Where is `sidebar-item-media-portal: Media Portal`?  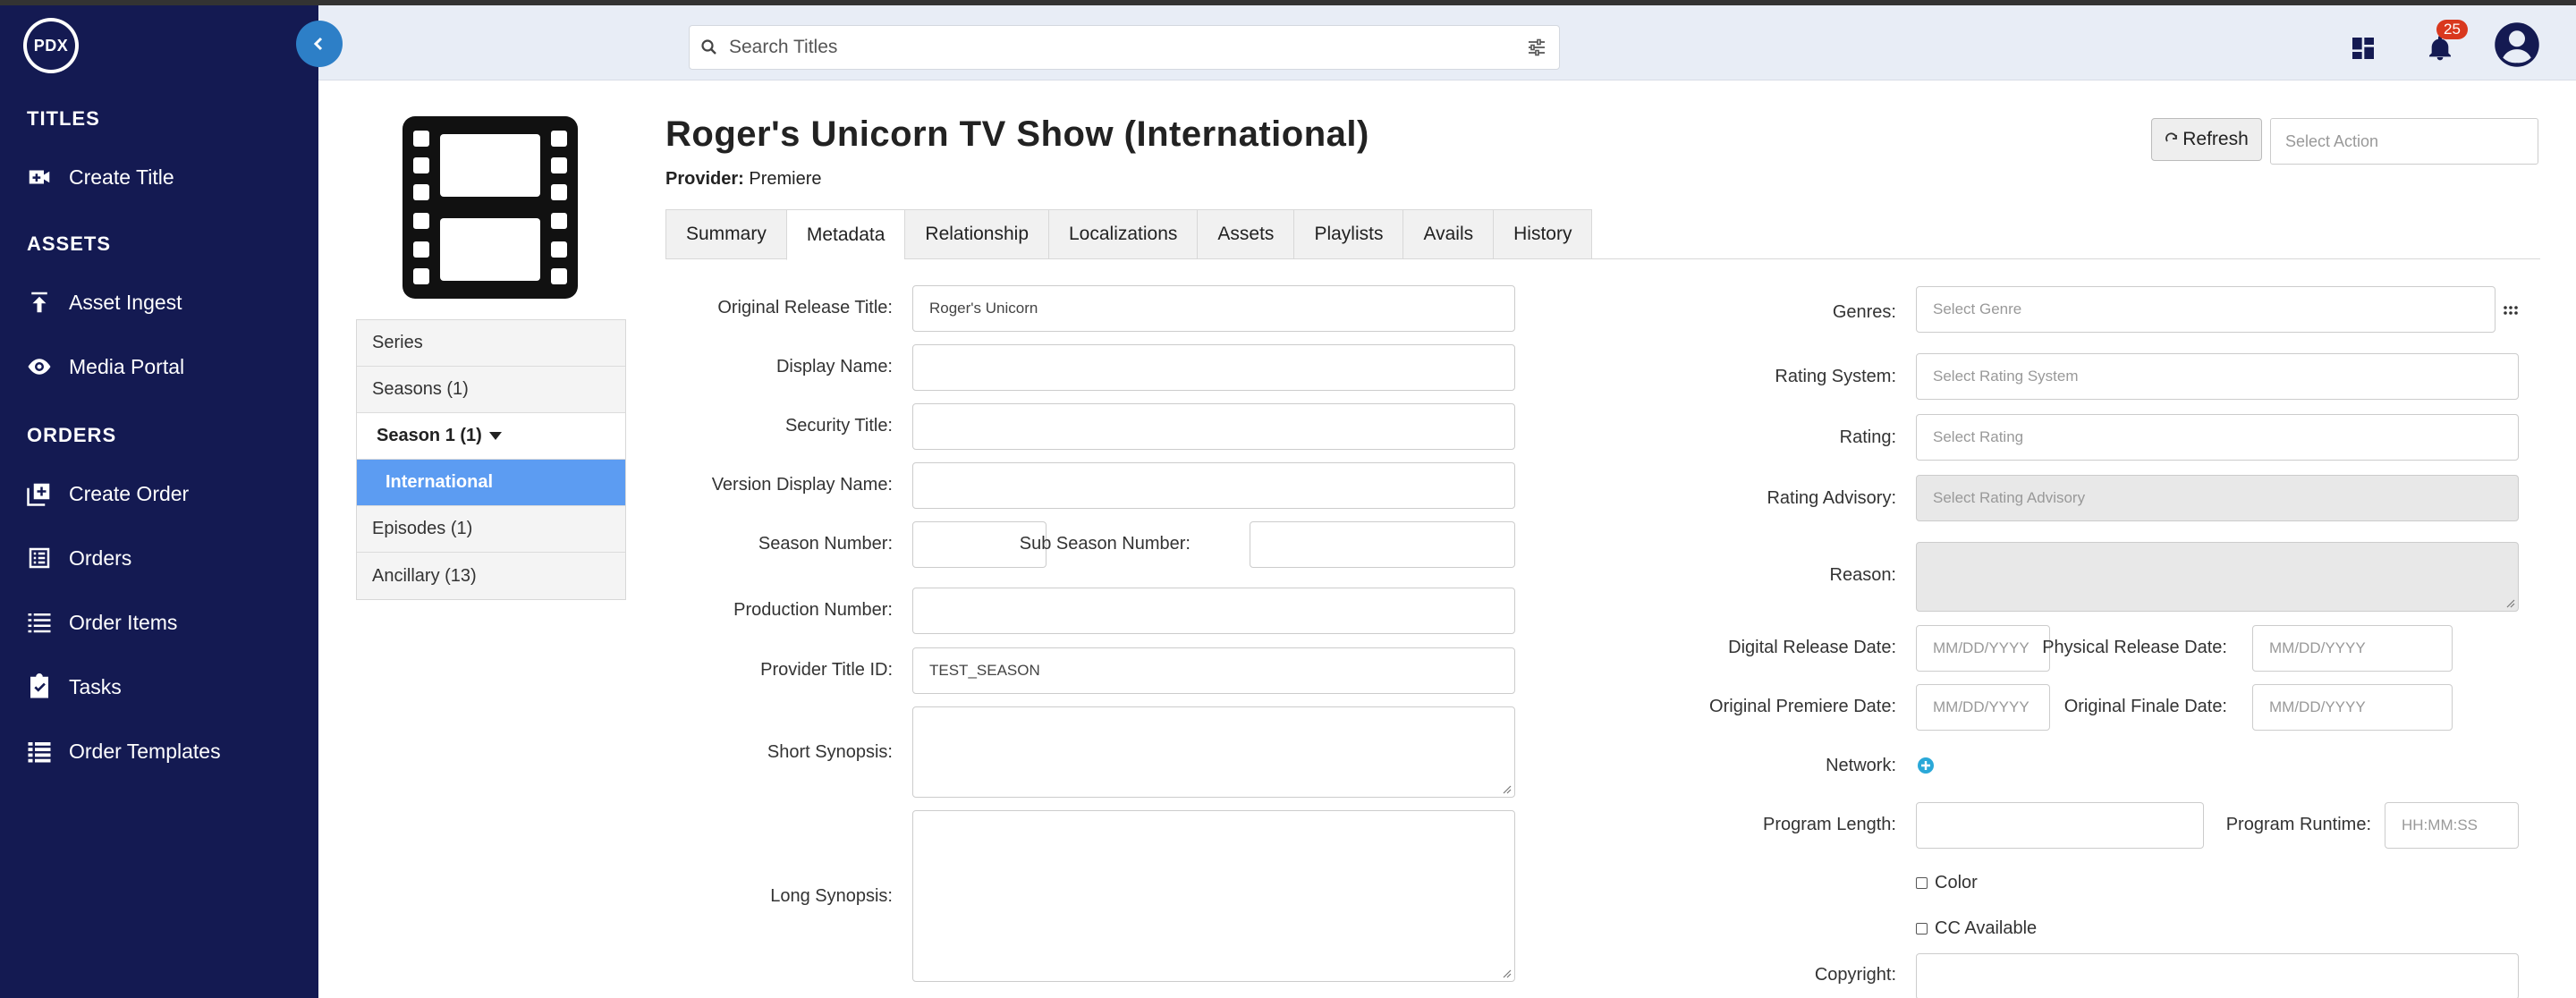
sidebar-item-media-portal: Media Portal is located at coordinates (104, 366).